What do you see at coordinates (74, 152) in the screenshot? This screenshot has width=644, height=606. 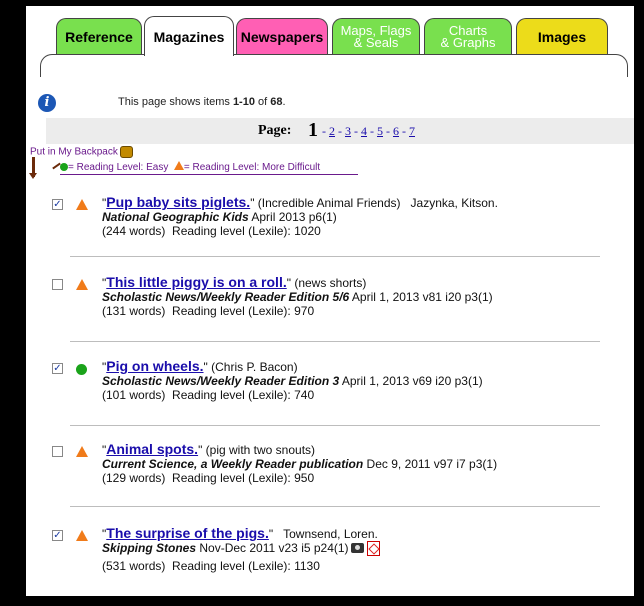 I see `backpack-label: Put in My Backpack` at bounding box center [74, 152].